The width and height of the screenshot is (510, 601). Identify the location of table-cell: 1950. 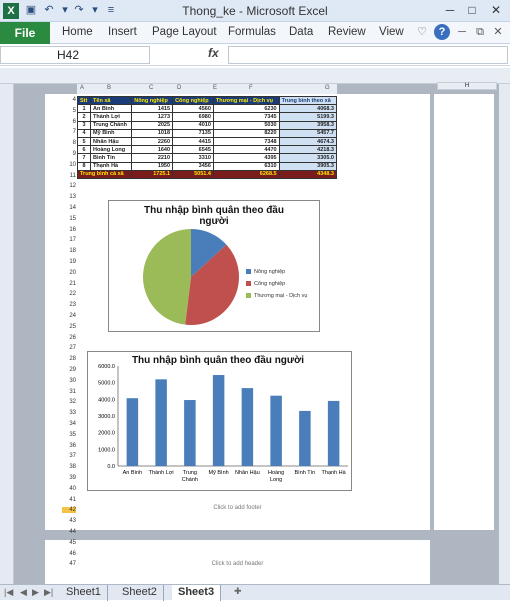
(152, 166).